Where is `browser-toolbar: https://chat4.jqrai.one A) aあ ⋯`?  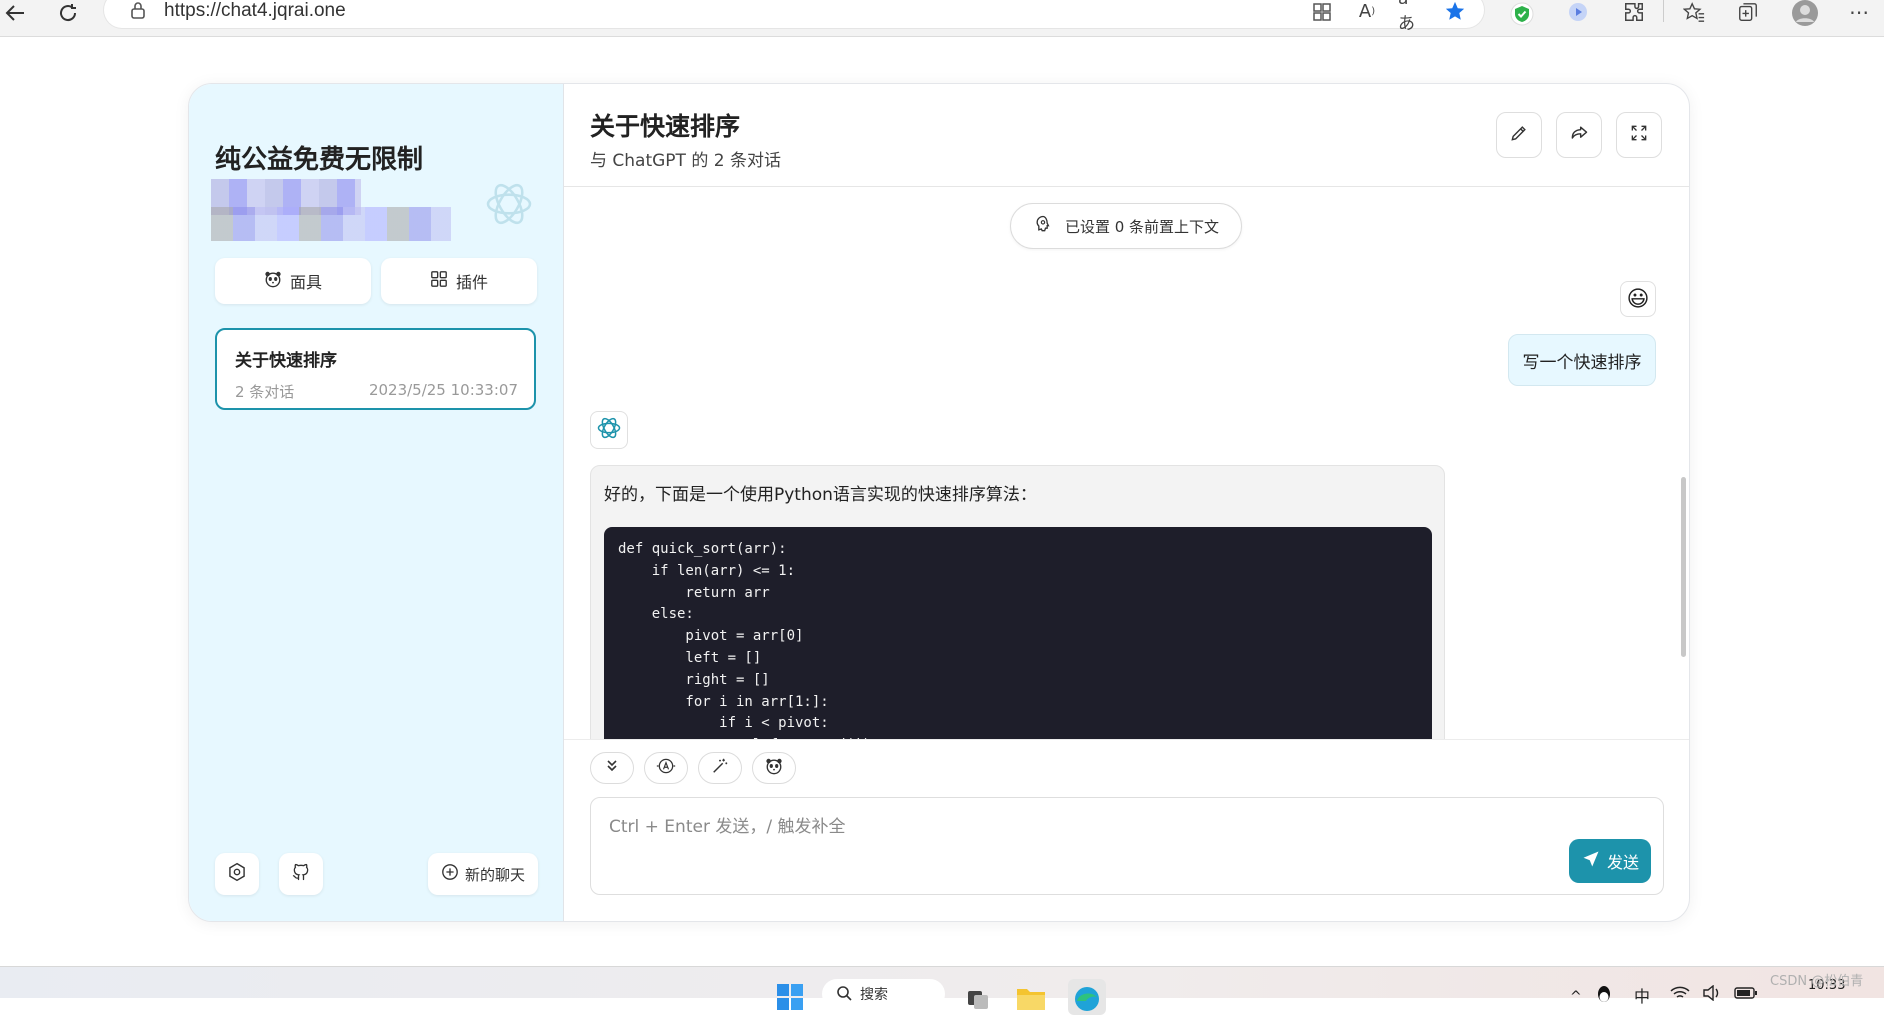
browser-toolbar: https://chat4.jqrai.one A) aあ ⋯ is located at coordinates (942, 18).